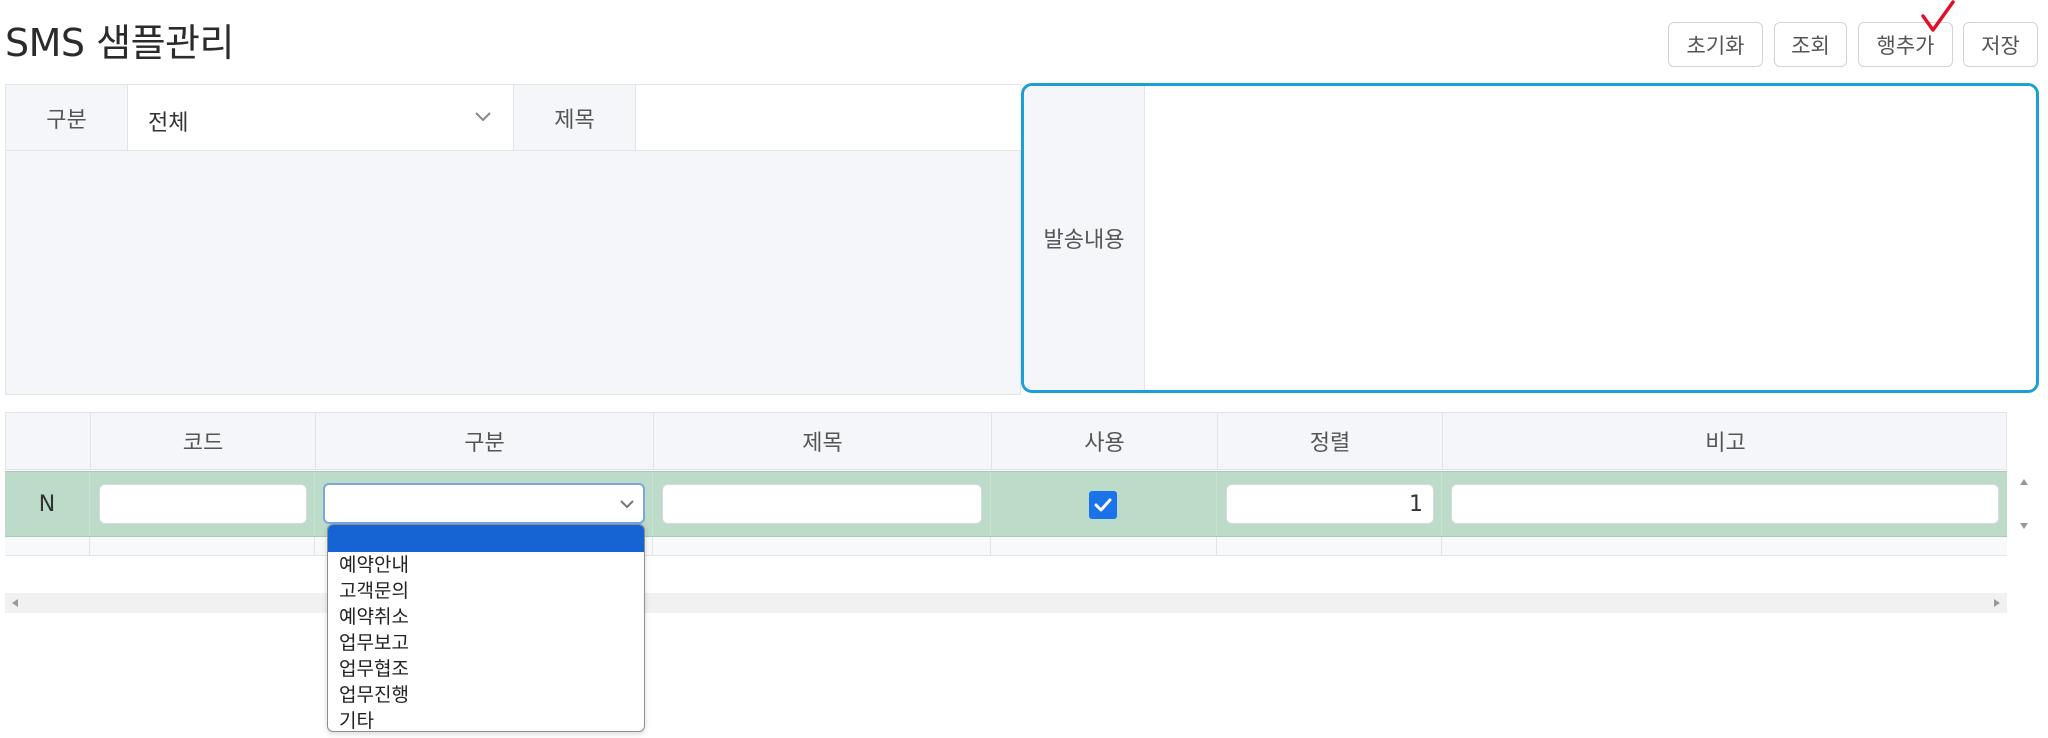  What do you see at coordinates (374, 591) in the screenshot?
I see `dropdown-option: 고객문의` at bounding box center [374, 591].